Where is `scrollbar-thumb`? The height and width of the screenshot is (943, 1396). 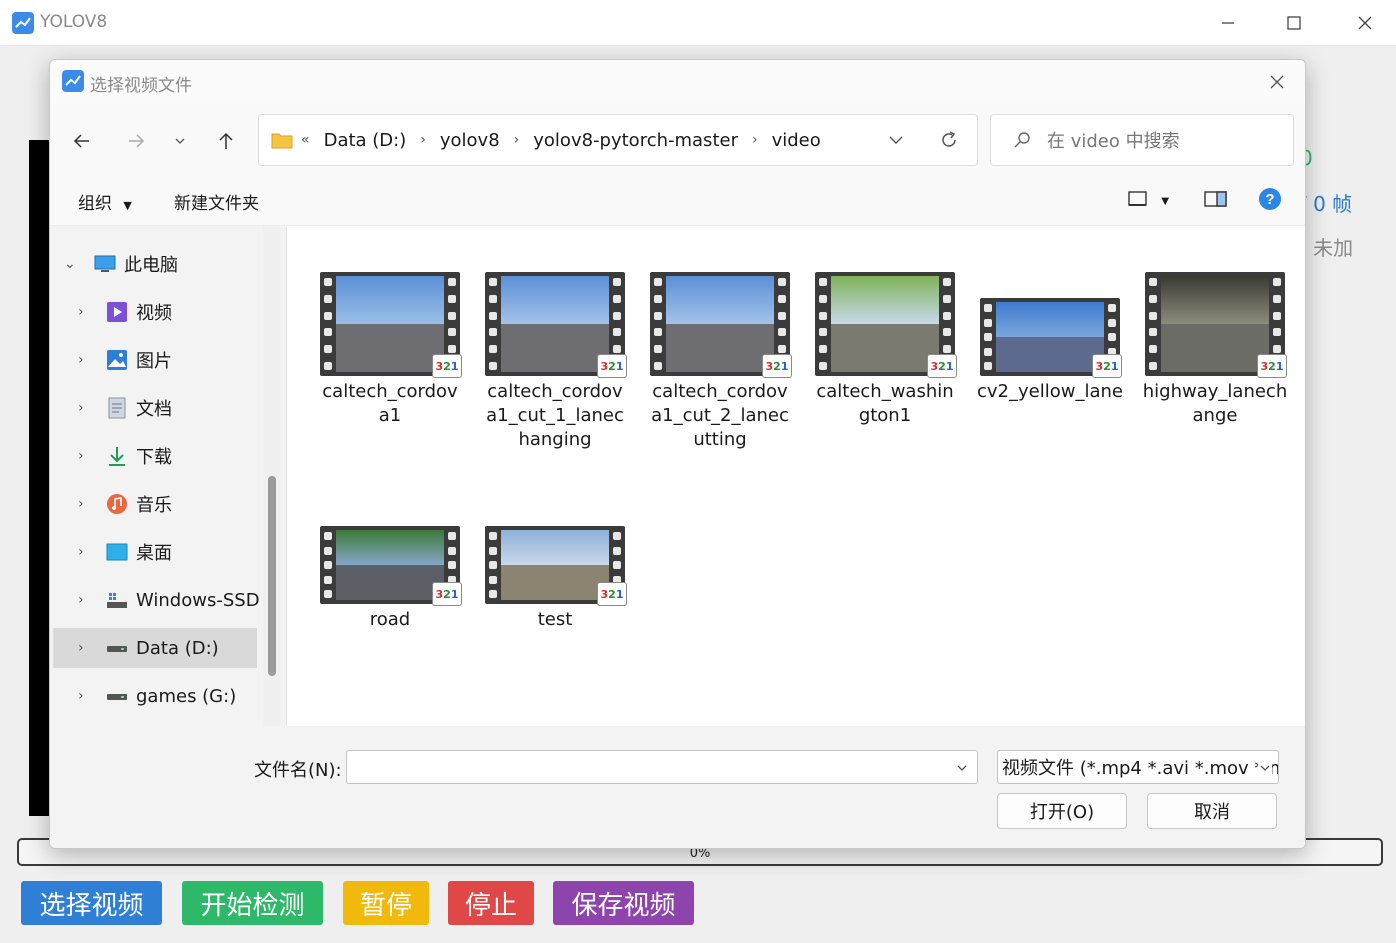
scrollbar-thumb is located at coordinates (272, 576).